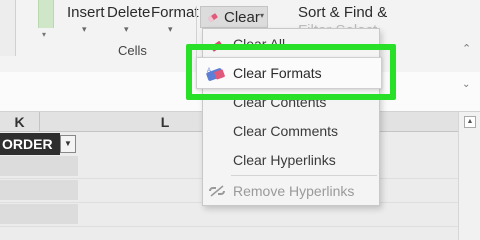 This screenshot has height=240, width=480. What do you see at coordinates (291, 72) in the screenshot?
I see `highlight-callout` at bounding box center [291, 72].